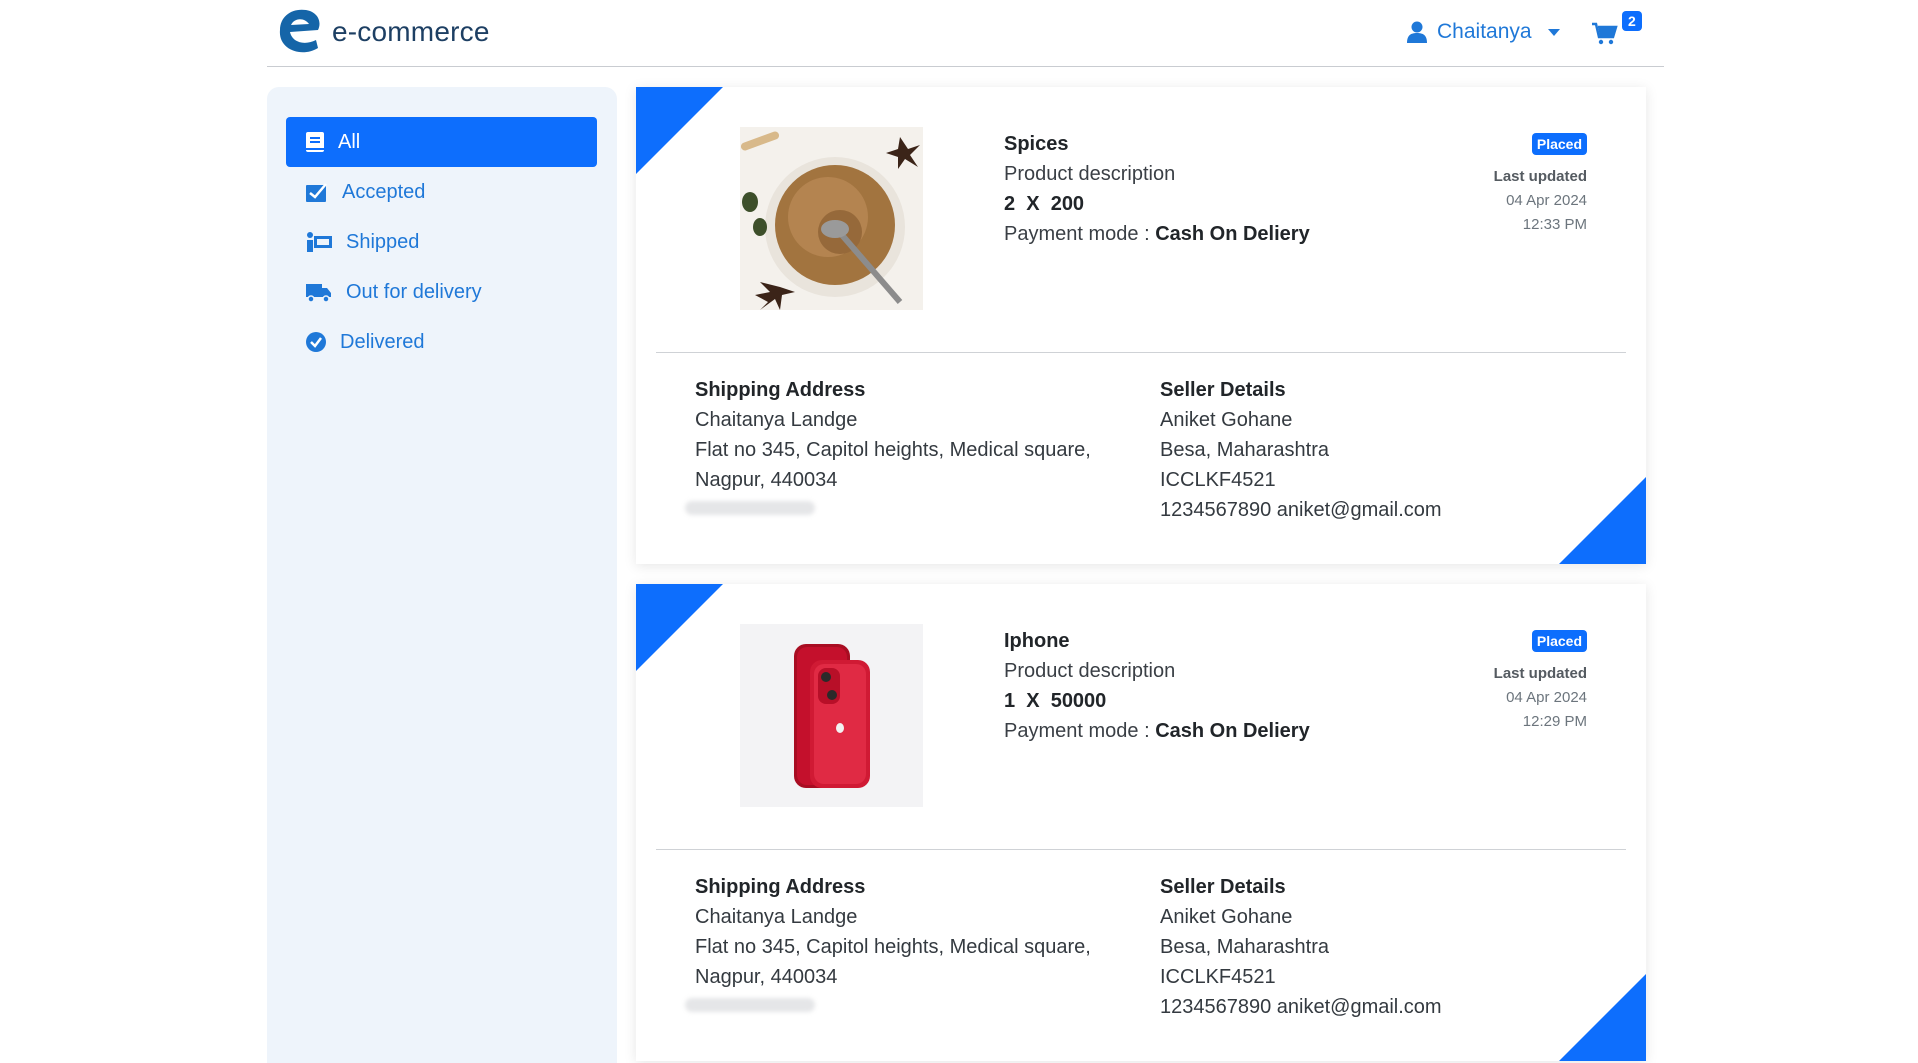  I want to click on sidebar-item-label: Delivered, so click(382, 341).